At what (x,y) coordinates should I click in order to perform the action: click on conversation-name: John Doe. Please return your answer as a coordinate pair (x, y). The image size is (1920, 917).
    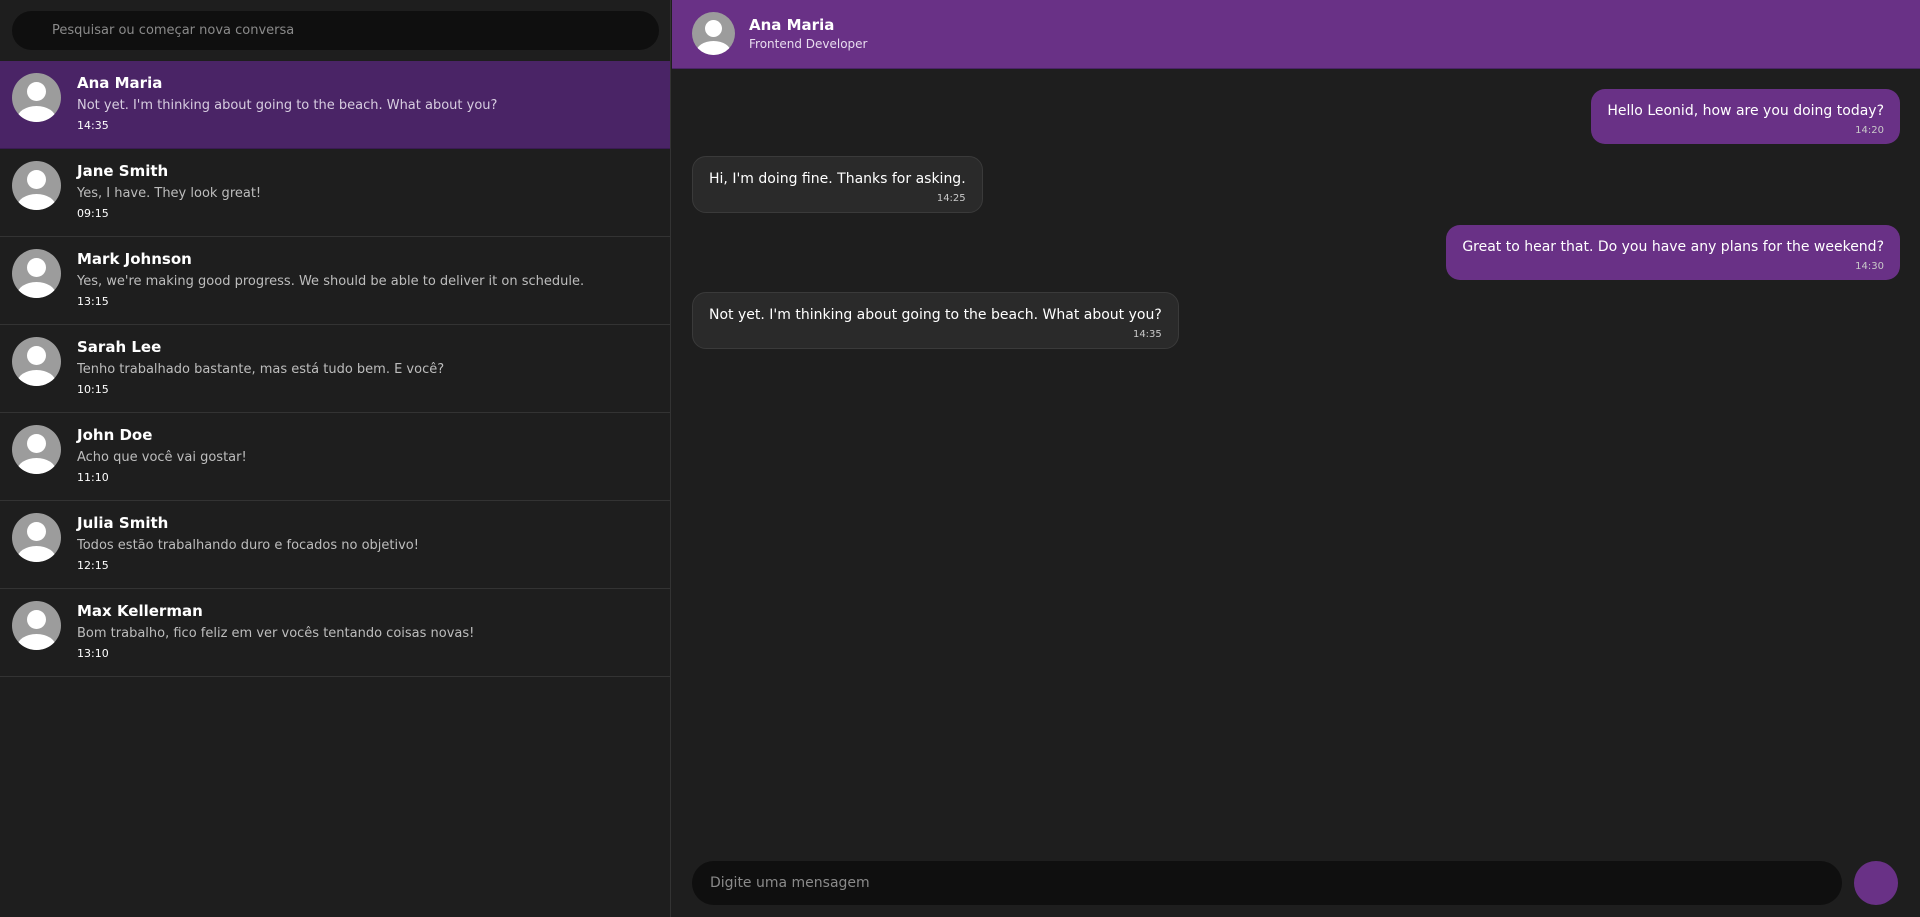
    Looking at the image, I should click on (115, 435).